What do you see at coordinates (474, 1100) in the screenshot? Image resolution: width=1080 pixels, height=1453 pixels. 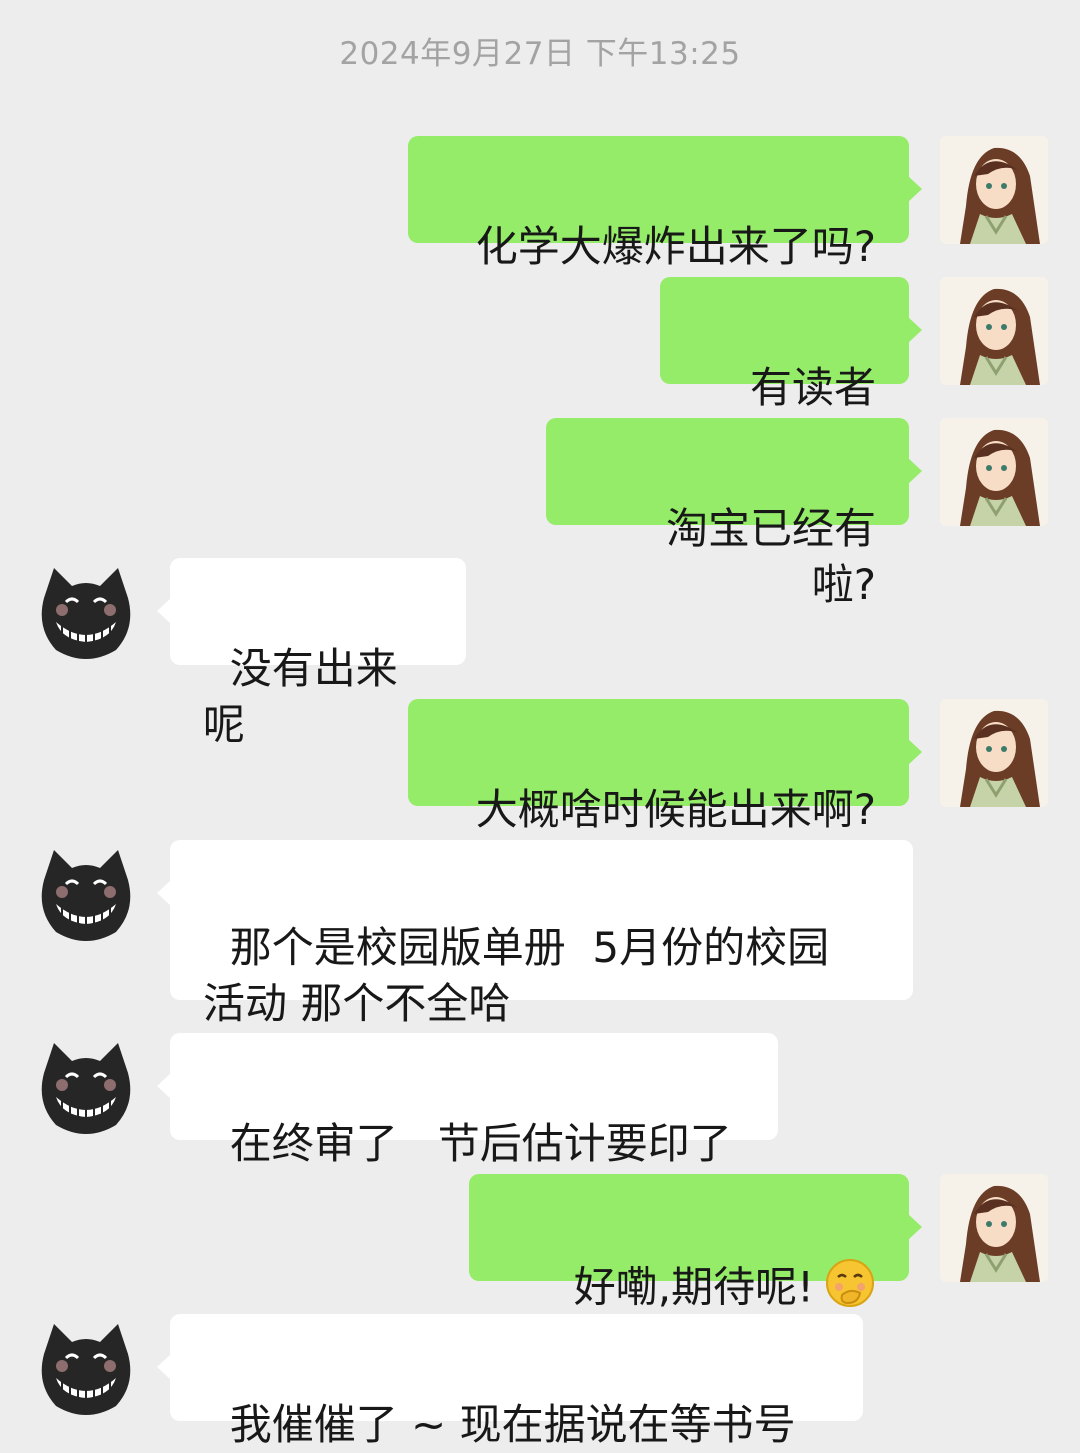 I see `message-bubble: 在终审了 节后估计要印了` at bounding box center [474, 1100].